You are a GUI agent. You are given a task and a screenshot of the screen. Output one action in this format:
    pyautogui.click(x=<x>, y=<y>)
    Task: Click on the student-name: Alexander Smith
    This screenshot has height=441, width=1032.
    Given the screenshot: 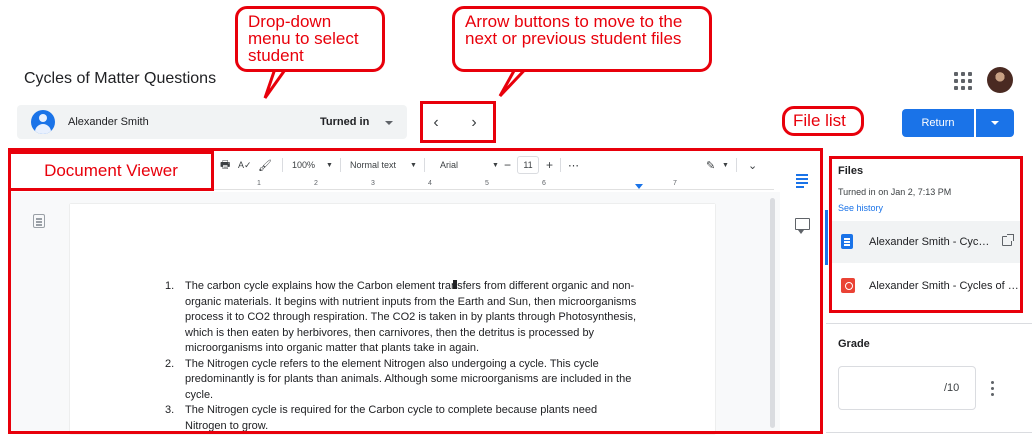 What is the action you would take?
    pyautogui.click(x=108, y=122)
    